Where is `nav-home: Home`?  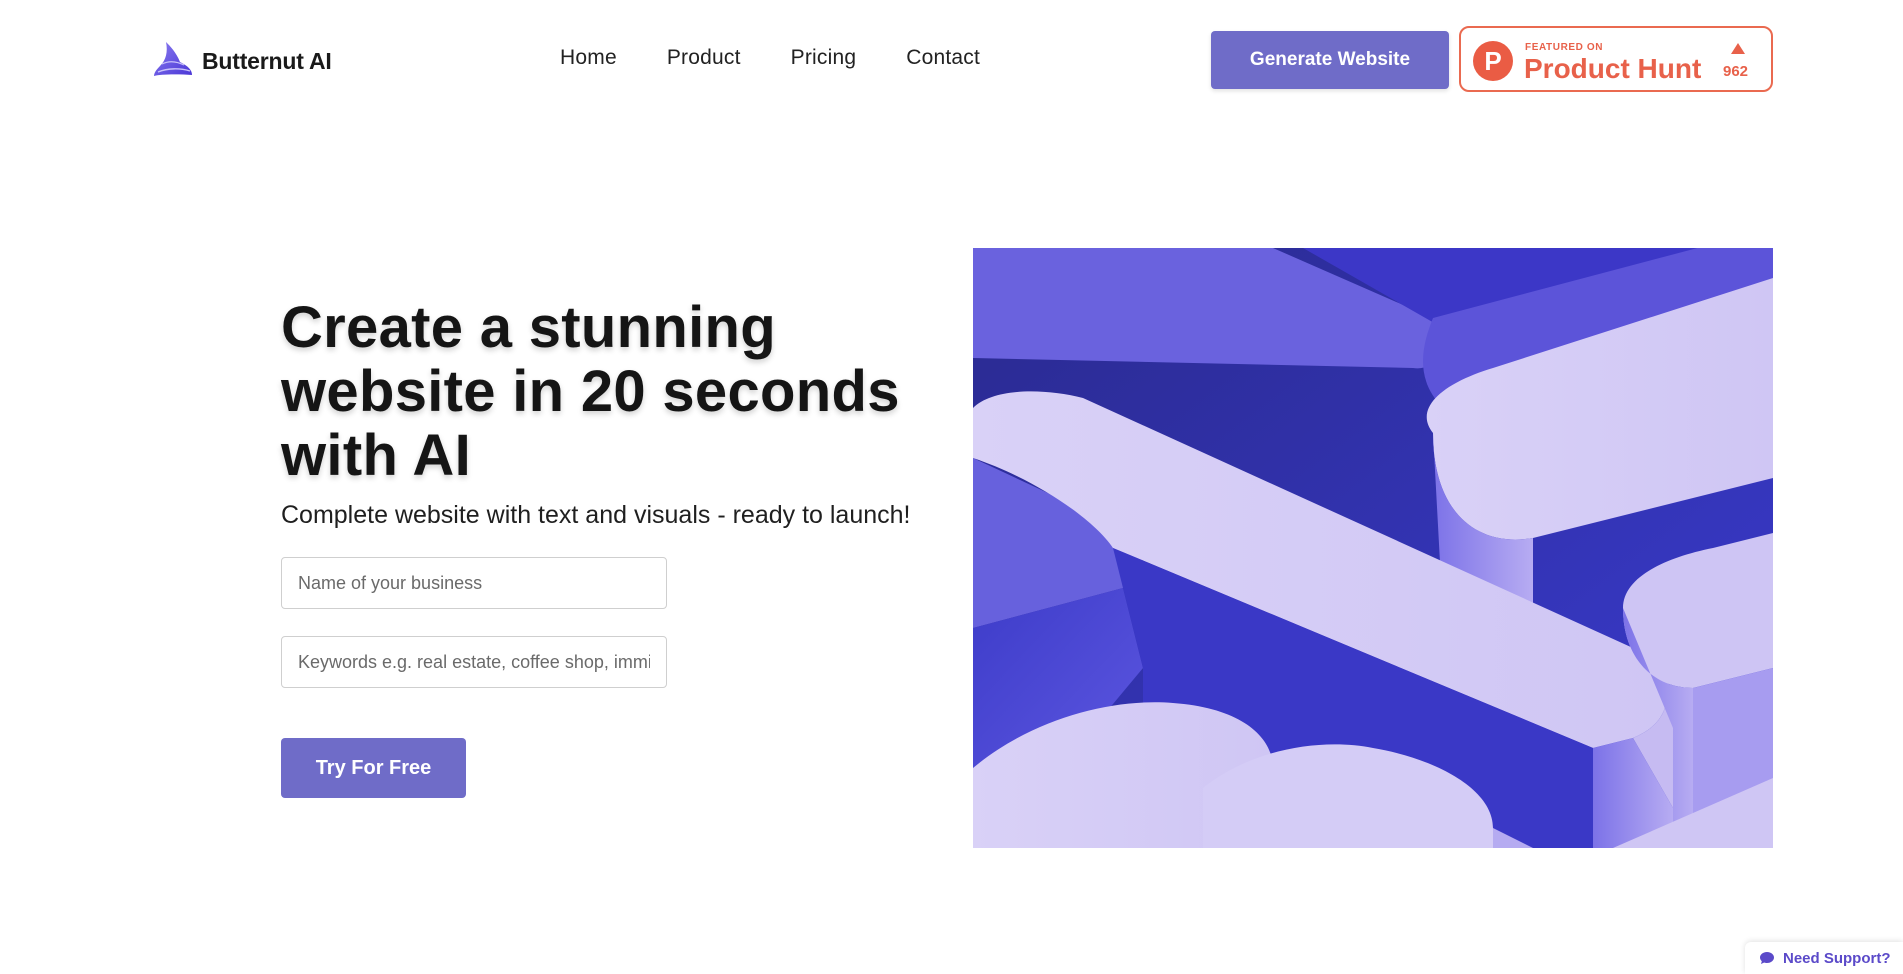 nav-home: Home is located at coordinates (588, 58).